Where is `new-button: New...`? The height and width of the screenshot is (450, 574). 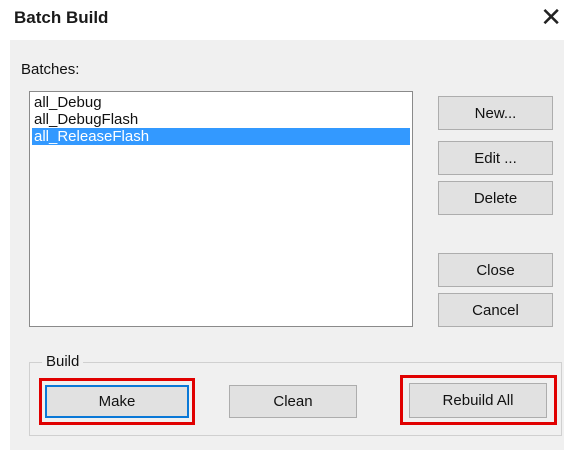
new-button: New... is located at coordinates (495, 113).